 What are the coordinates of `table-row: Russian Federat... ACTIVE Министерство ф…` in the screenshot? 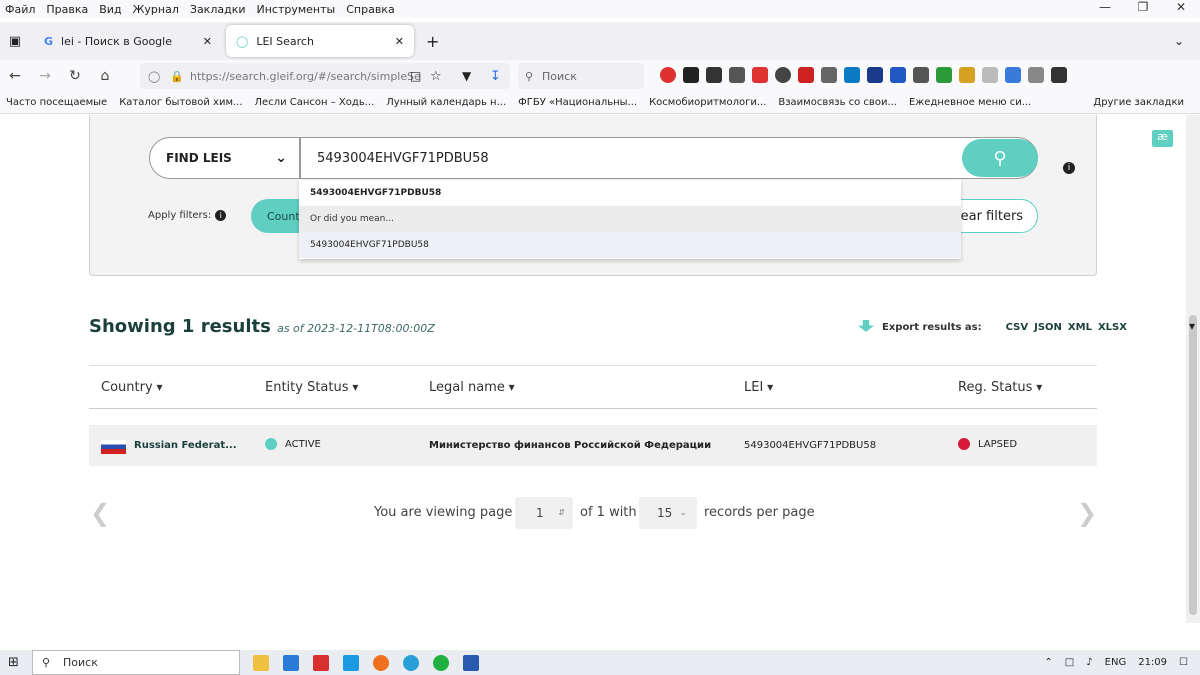 It's located at (593, 445).